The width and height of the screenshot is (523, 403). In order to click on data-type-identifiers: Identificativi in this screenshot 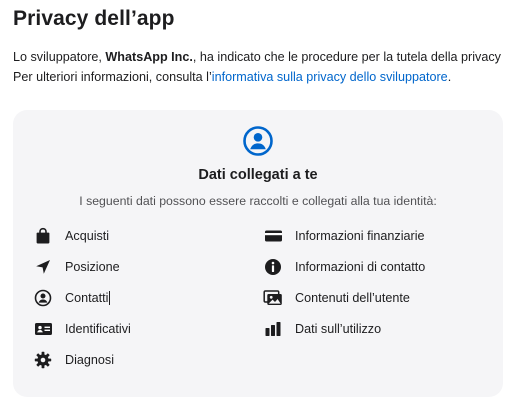, I will do `click(82, 329)`.